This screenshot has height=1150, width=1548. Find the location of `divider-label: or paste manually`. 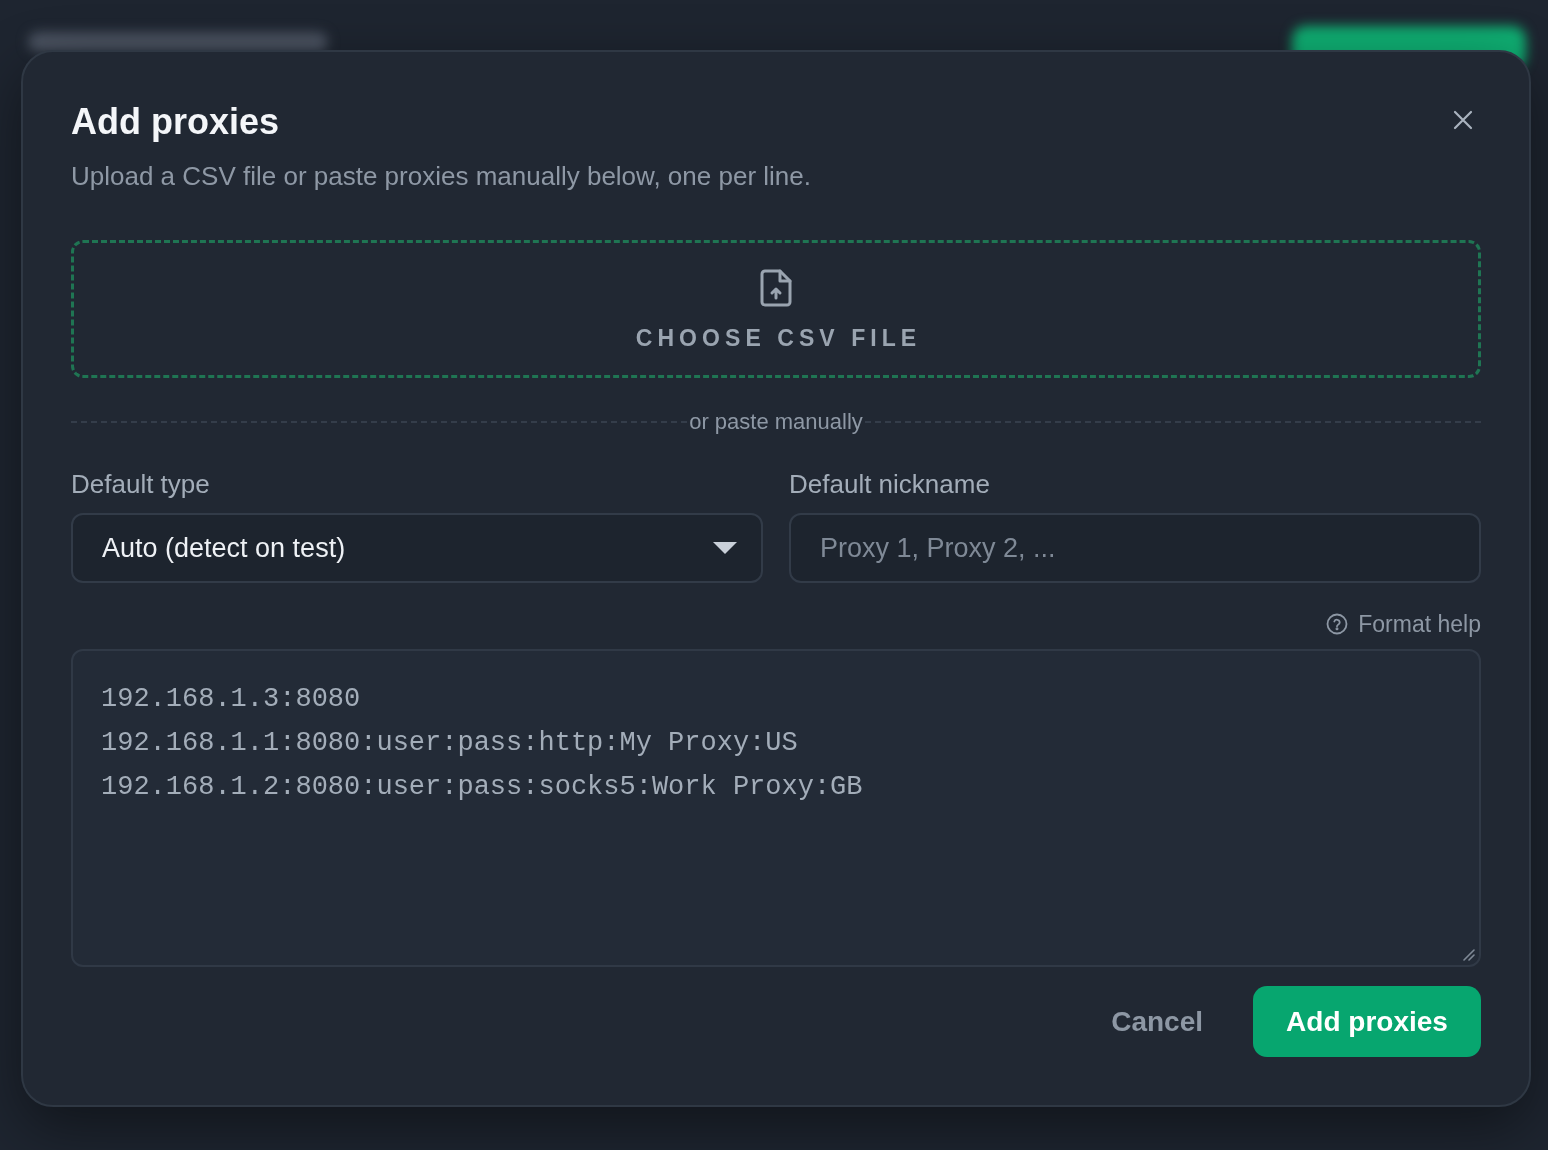

divider-label: or paste manually is located at coordinates (776, 422).